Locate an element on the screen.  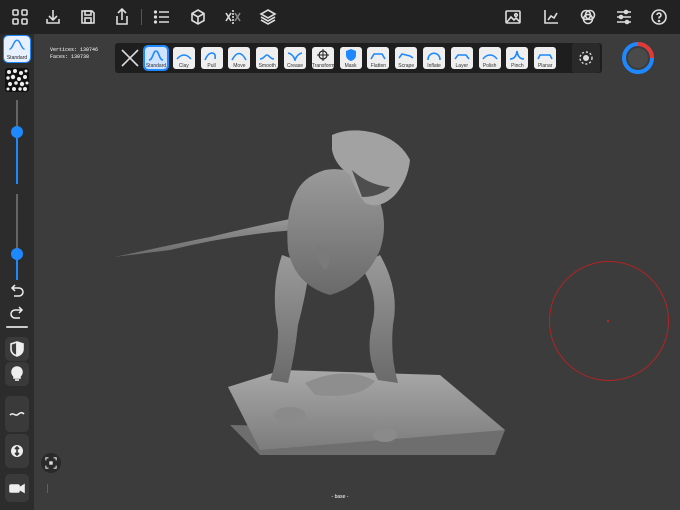
brush-mask: Mask is located at coordinates (350, 58).